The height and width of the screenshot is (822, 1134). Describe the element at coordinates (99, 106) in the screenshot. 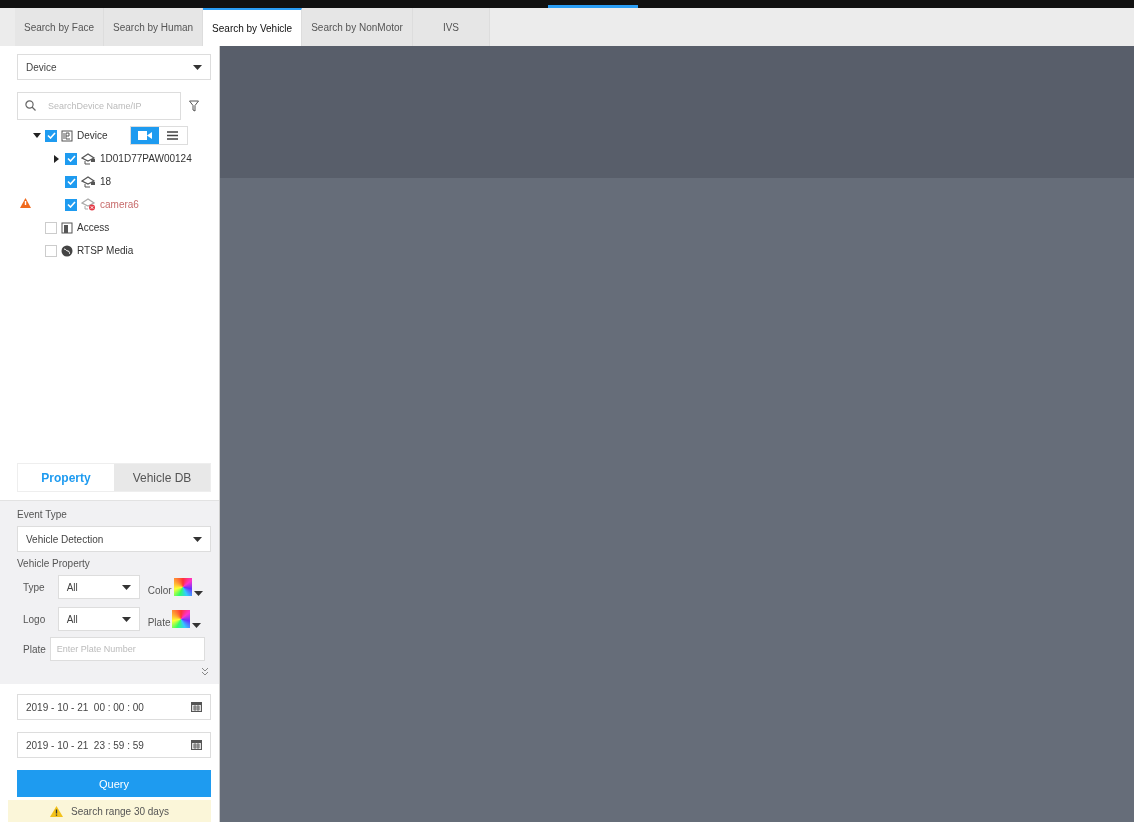

I see `search-field: SearchDevice Name/IP` at that location.